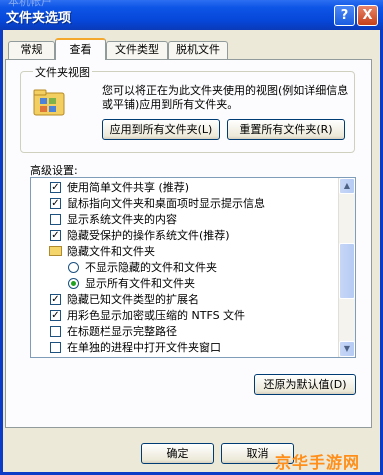  Describe the element at coordinates (347, 349) in the screenshot. I see `scroll-down-icon: ▼` at that location.